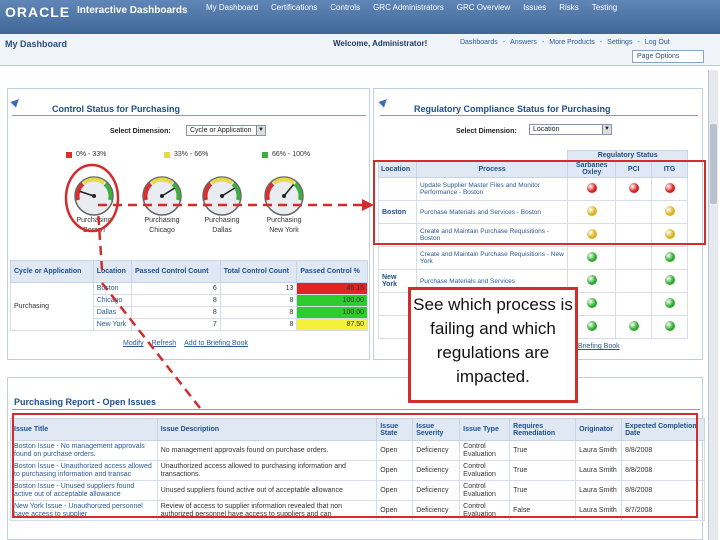 The height and width of the screenshot is (540, 720). What do you see at coordinates (539, 202) in the screenshot?
I see `highlight-regulatory-box` at bounding box center [539, 202].